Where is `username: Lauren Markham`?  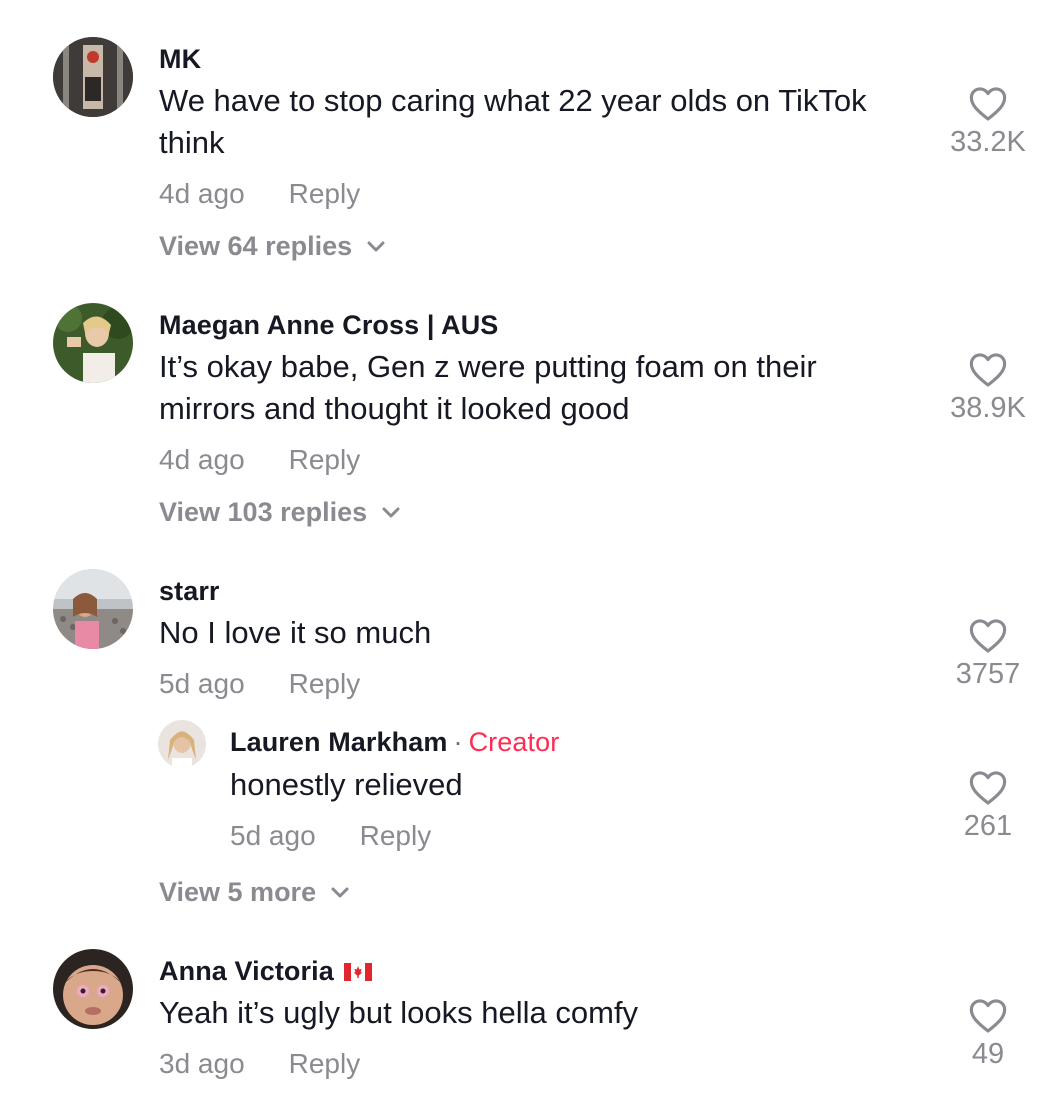
username: Lauren Markham is located at coordinates (338, 742).